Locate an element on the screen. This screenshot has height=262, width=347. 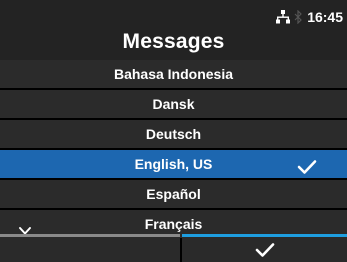
clock: 16:45 is located at coordinates (325, 17).